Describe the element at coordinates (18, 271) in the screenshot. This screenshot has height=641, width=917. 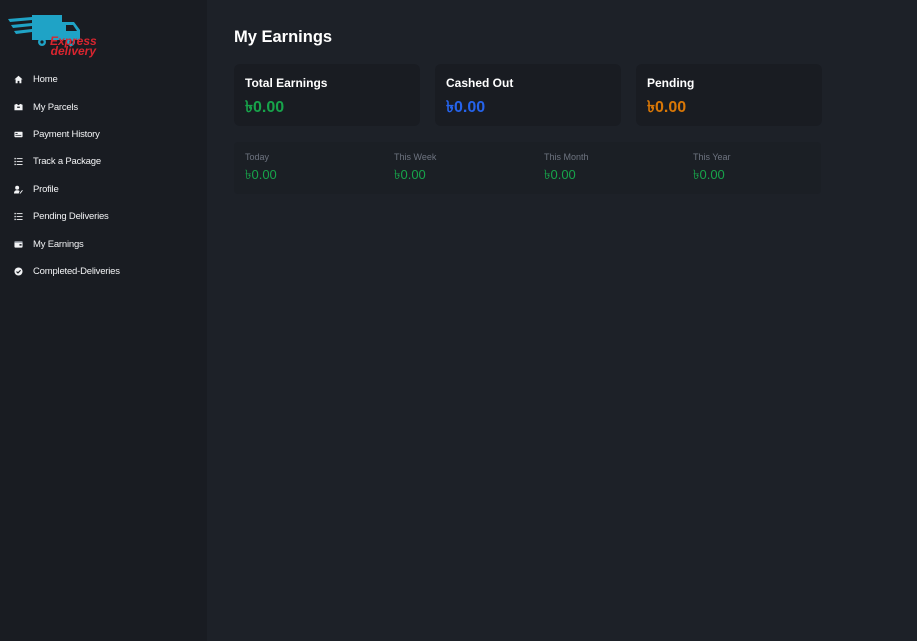
I see `check-circle-icon` at that location.